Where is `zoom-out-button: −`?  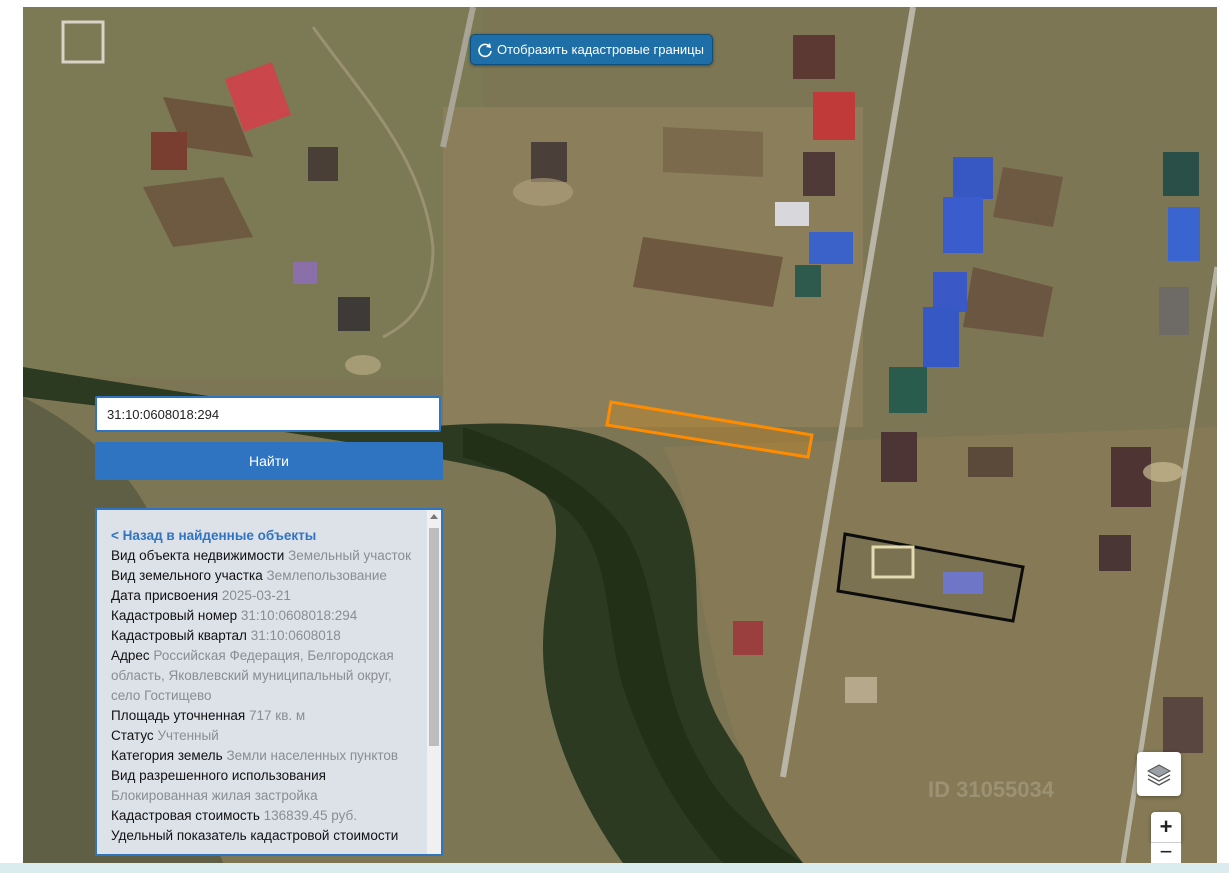
zoom-out-button: − is located at coordinates (1166, 853).